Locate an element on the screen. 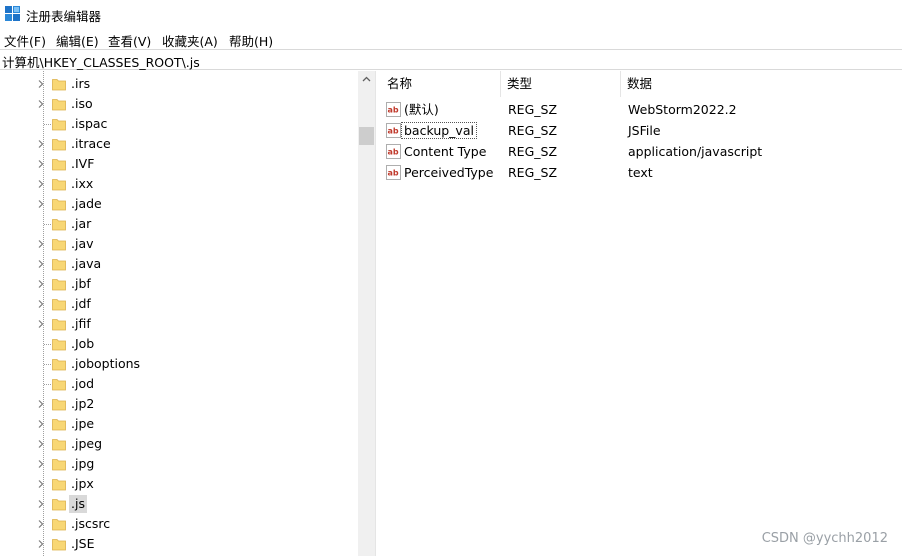 This screenshot has width=902, height=556. pane-splitter is located at coordinates (377, 313).